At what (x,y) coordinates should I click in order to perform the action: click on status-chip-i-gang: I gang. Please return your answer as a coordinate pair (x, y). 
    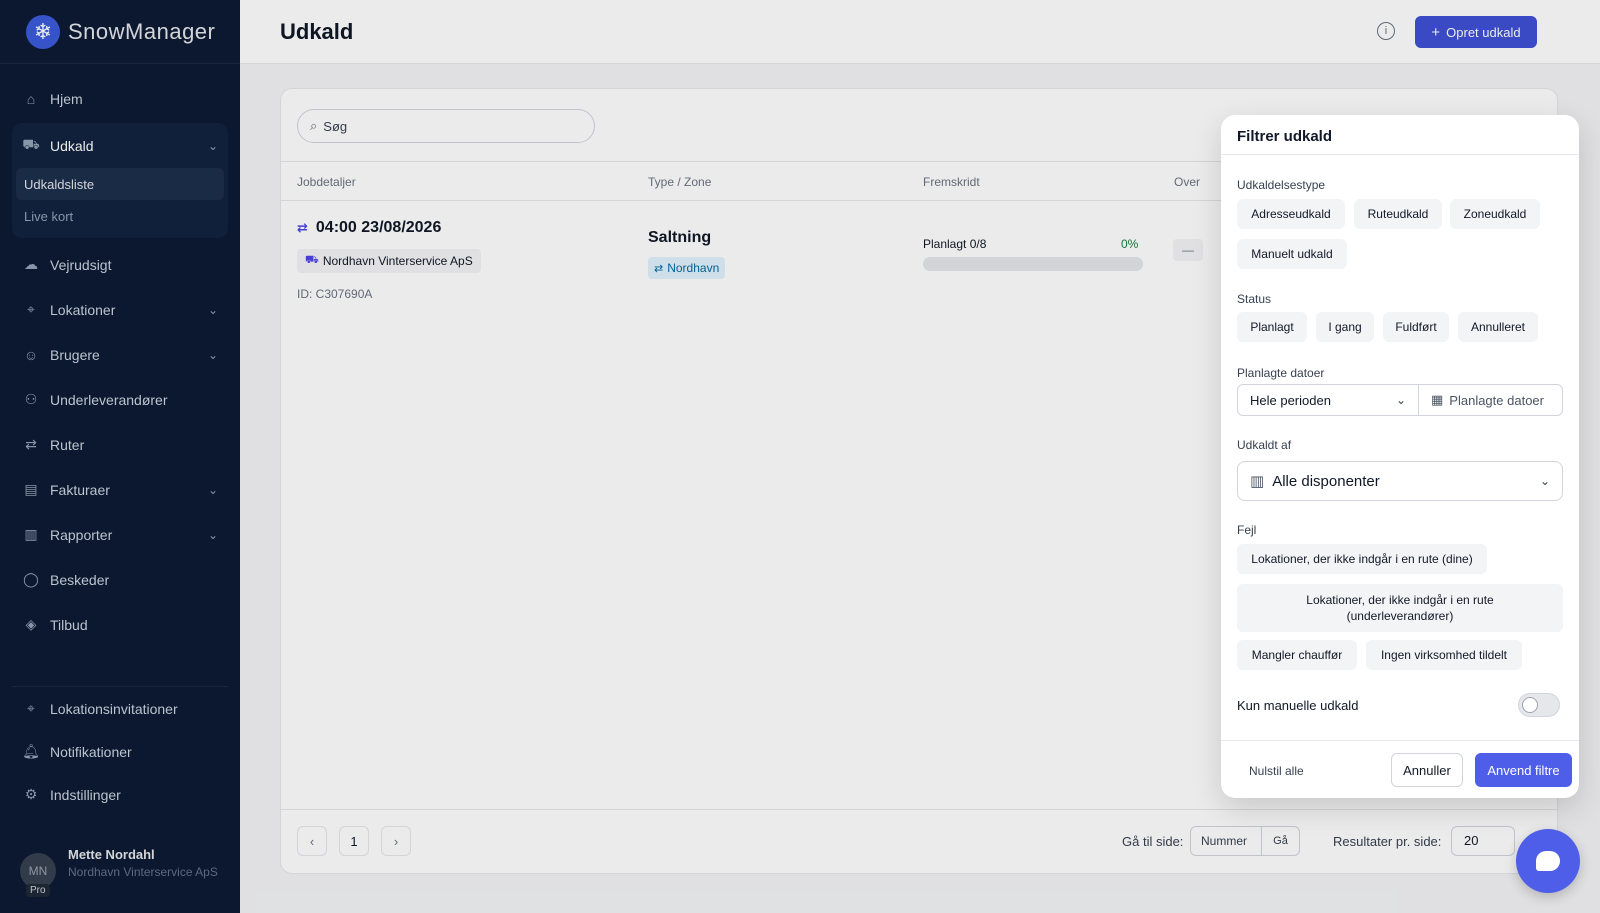
    Looking at the image, I should click on (1345, 327).